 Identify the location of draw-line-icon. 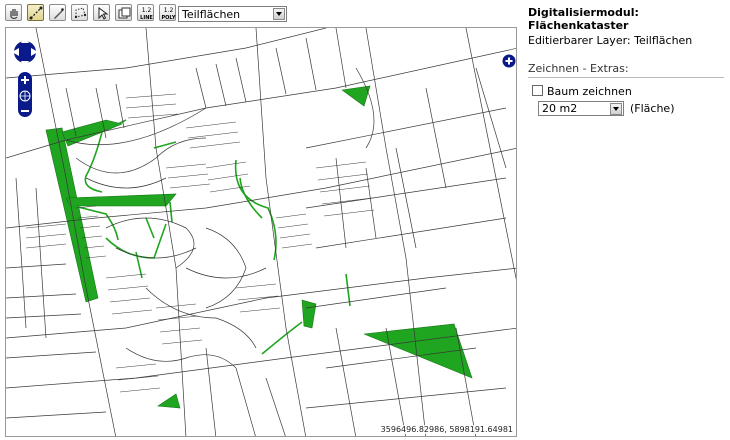
(35, 12).